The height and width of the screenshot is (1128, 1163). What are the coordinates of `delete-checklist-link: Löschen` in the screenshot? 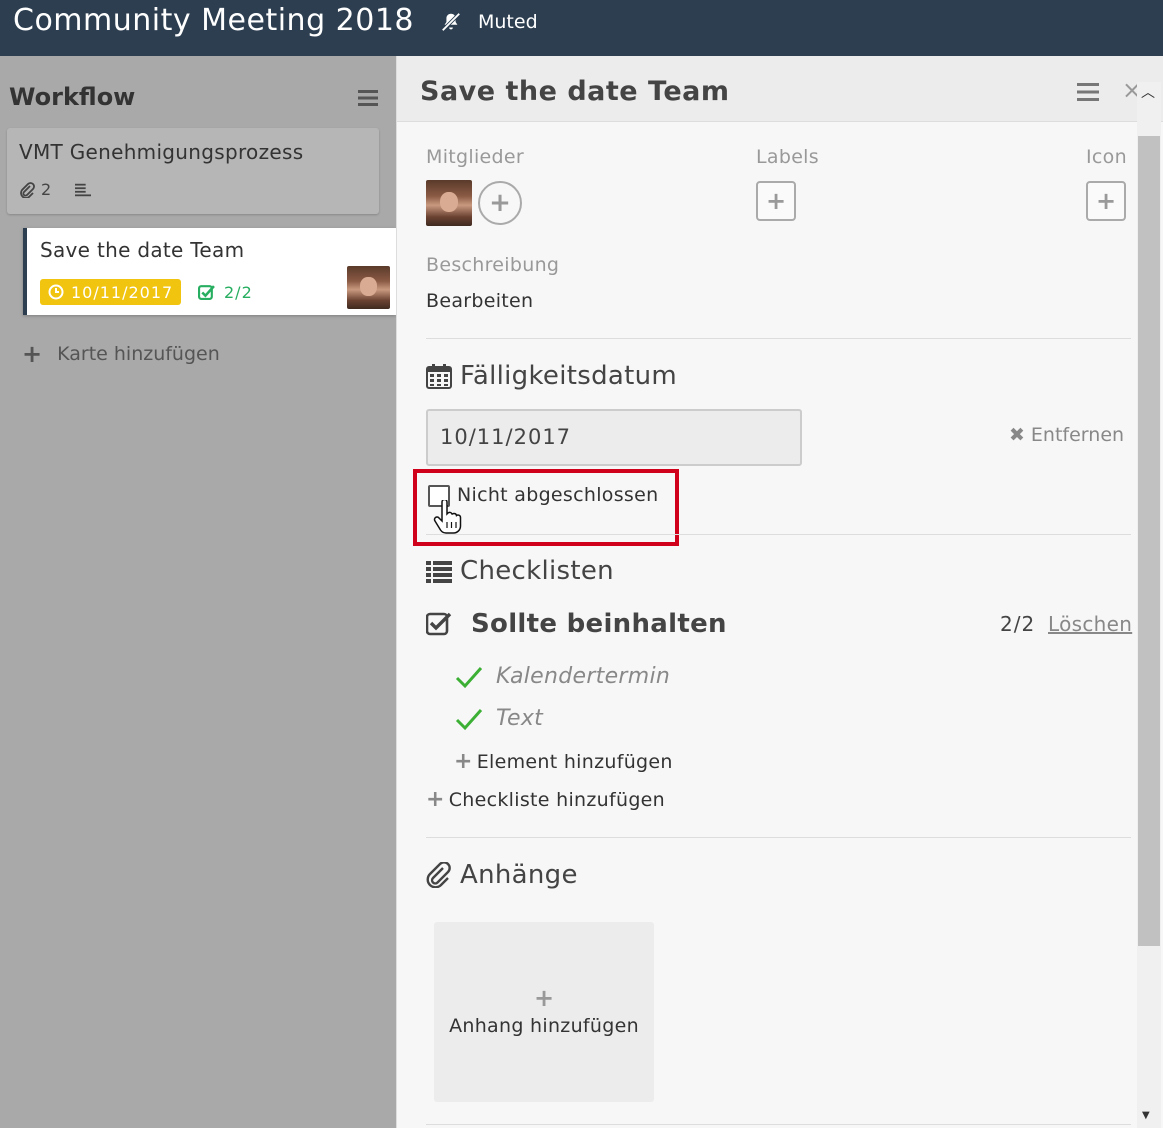 It's located at (1090, 624).